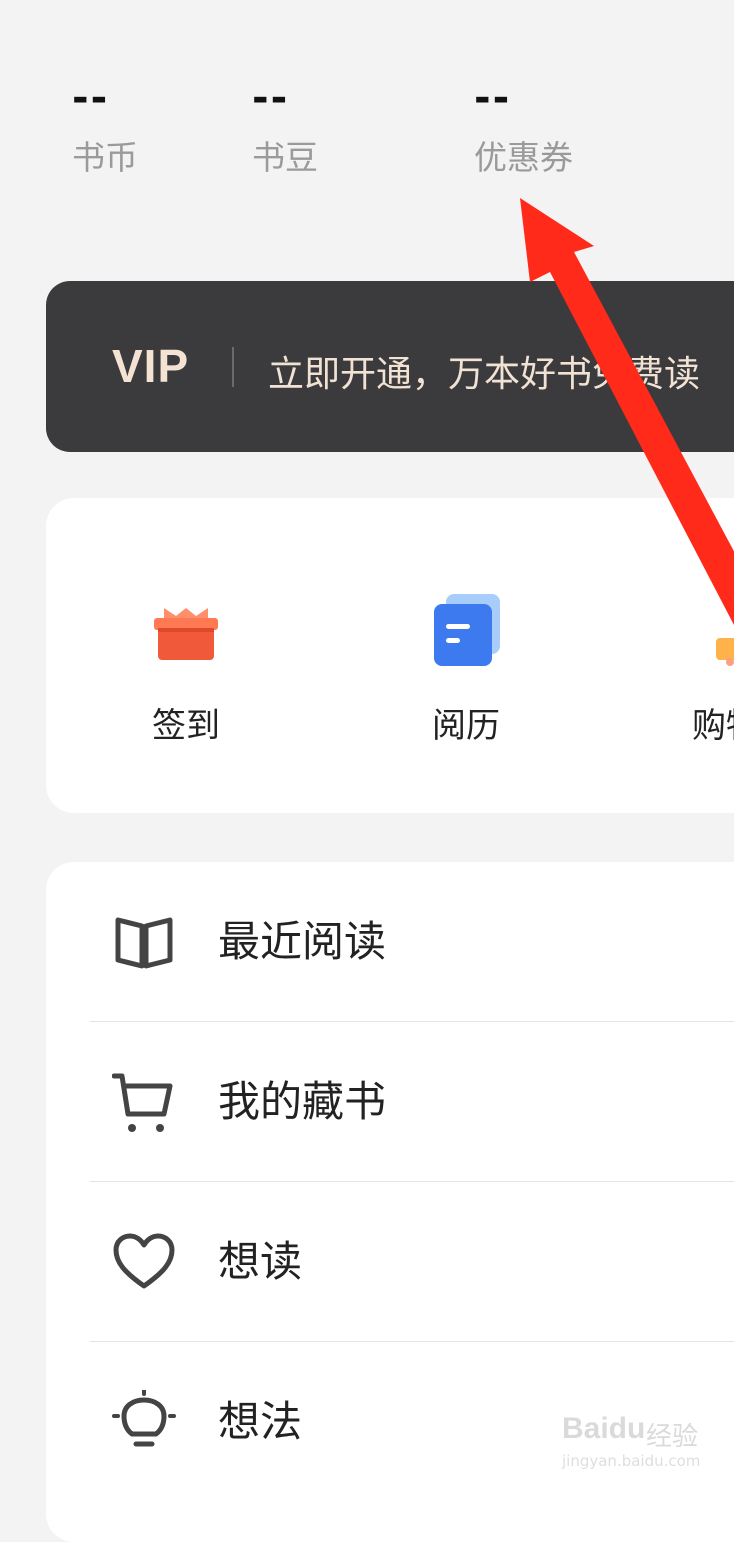  Describe the element at coordinates (484, 374) in the screenshot. I see `vip-promo-text: 立即开通，万本好书免费读` at that location.